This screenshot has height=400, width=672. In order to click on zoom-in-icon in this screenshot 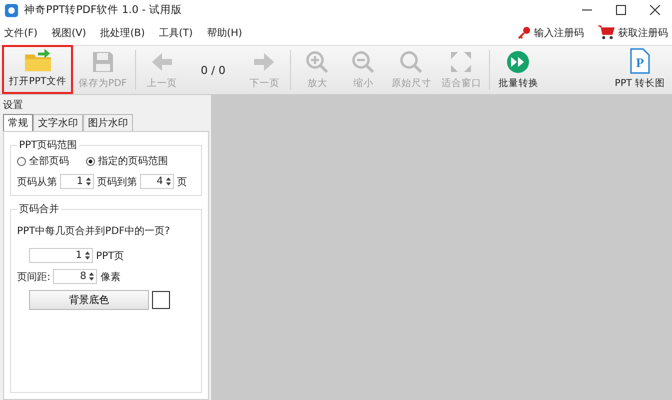, I will do `click(317, 62)`.